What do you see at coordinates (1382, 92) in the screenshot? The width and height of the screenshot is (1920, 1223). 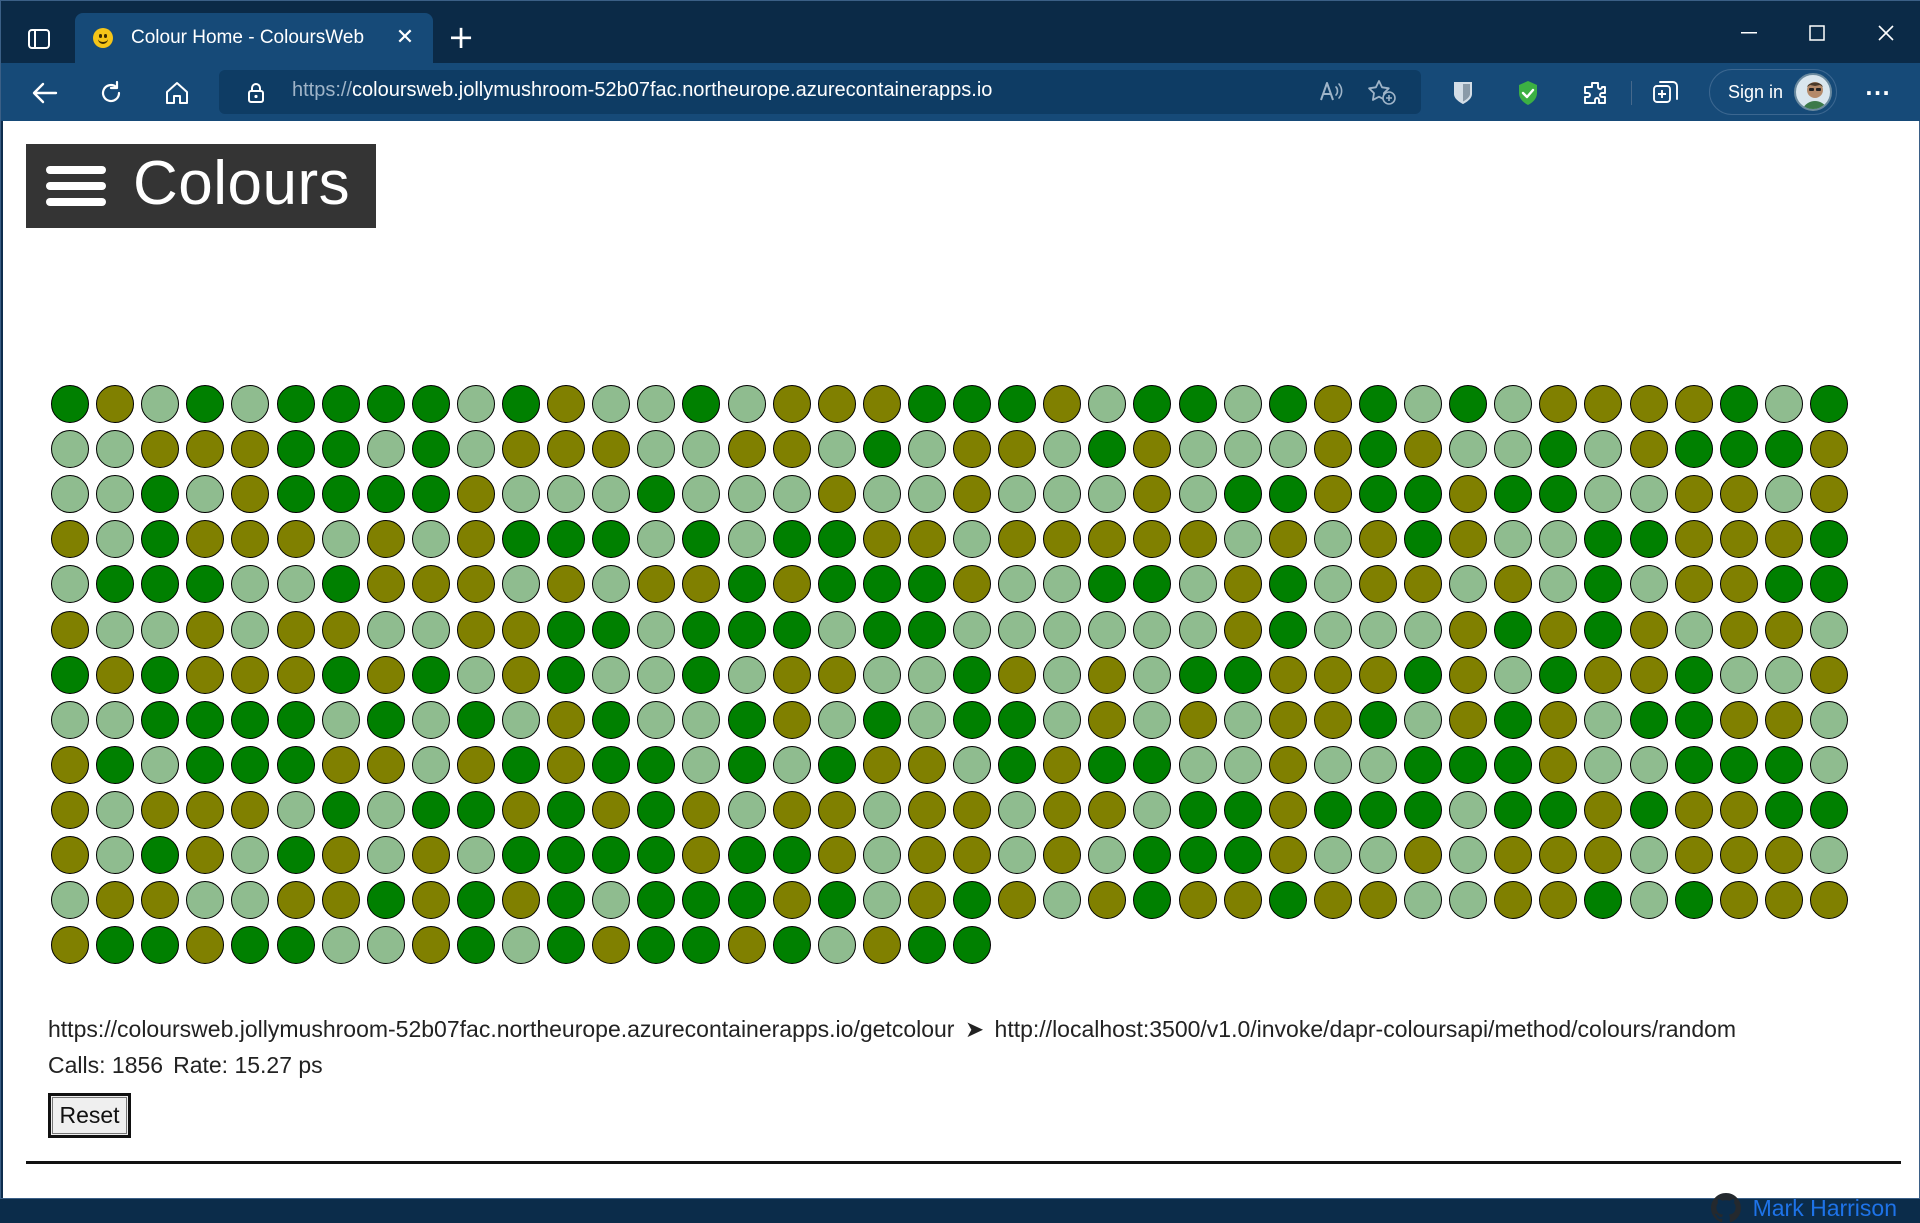 I see `add-favorite-icon` at bounding box center [1382, 92].